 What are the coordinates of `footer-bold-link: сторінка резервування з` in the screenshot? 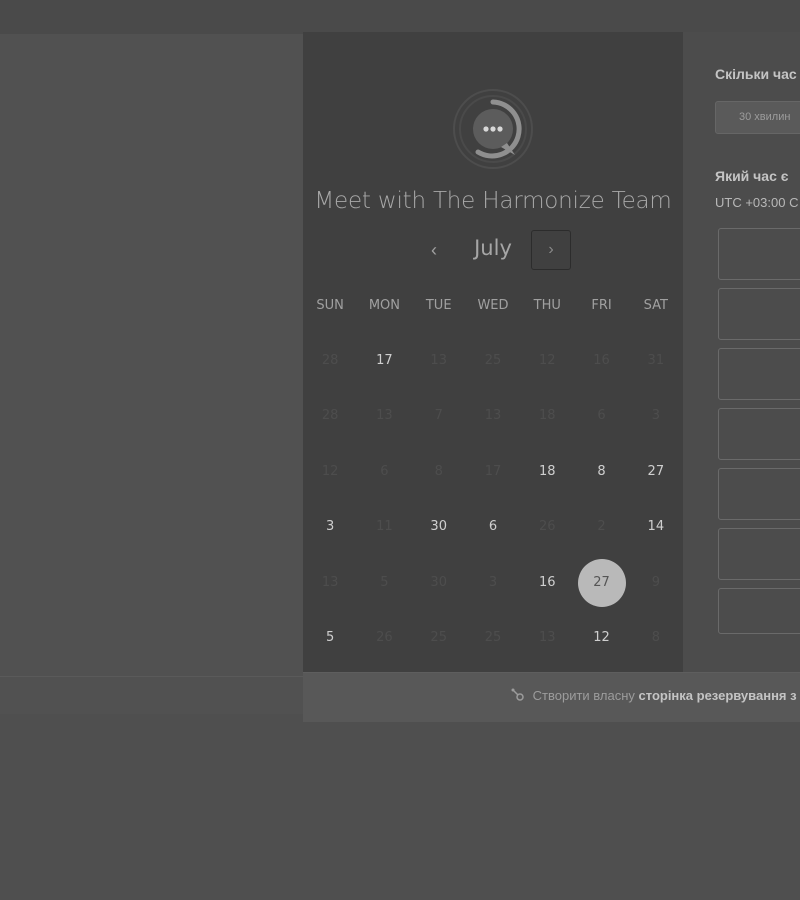 It's located at (718, 695).